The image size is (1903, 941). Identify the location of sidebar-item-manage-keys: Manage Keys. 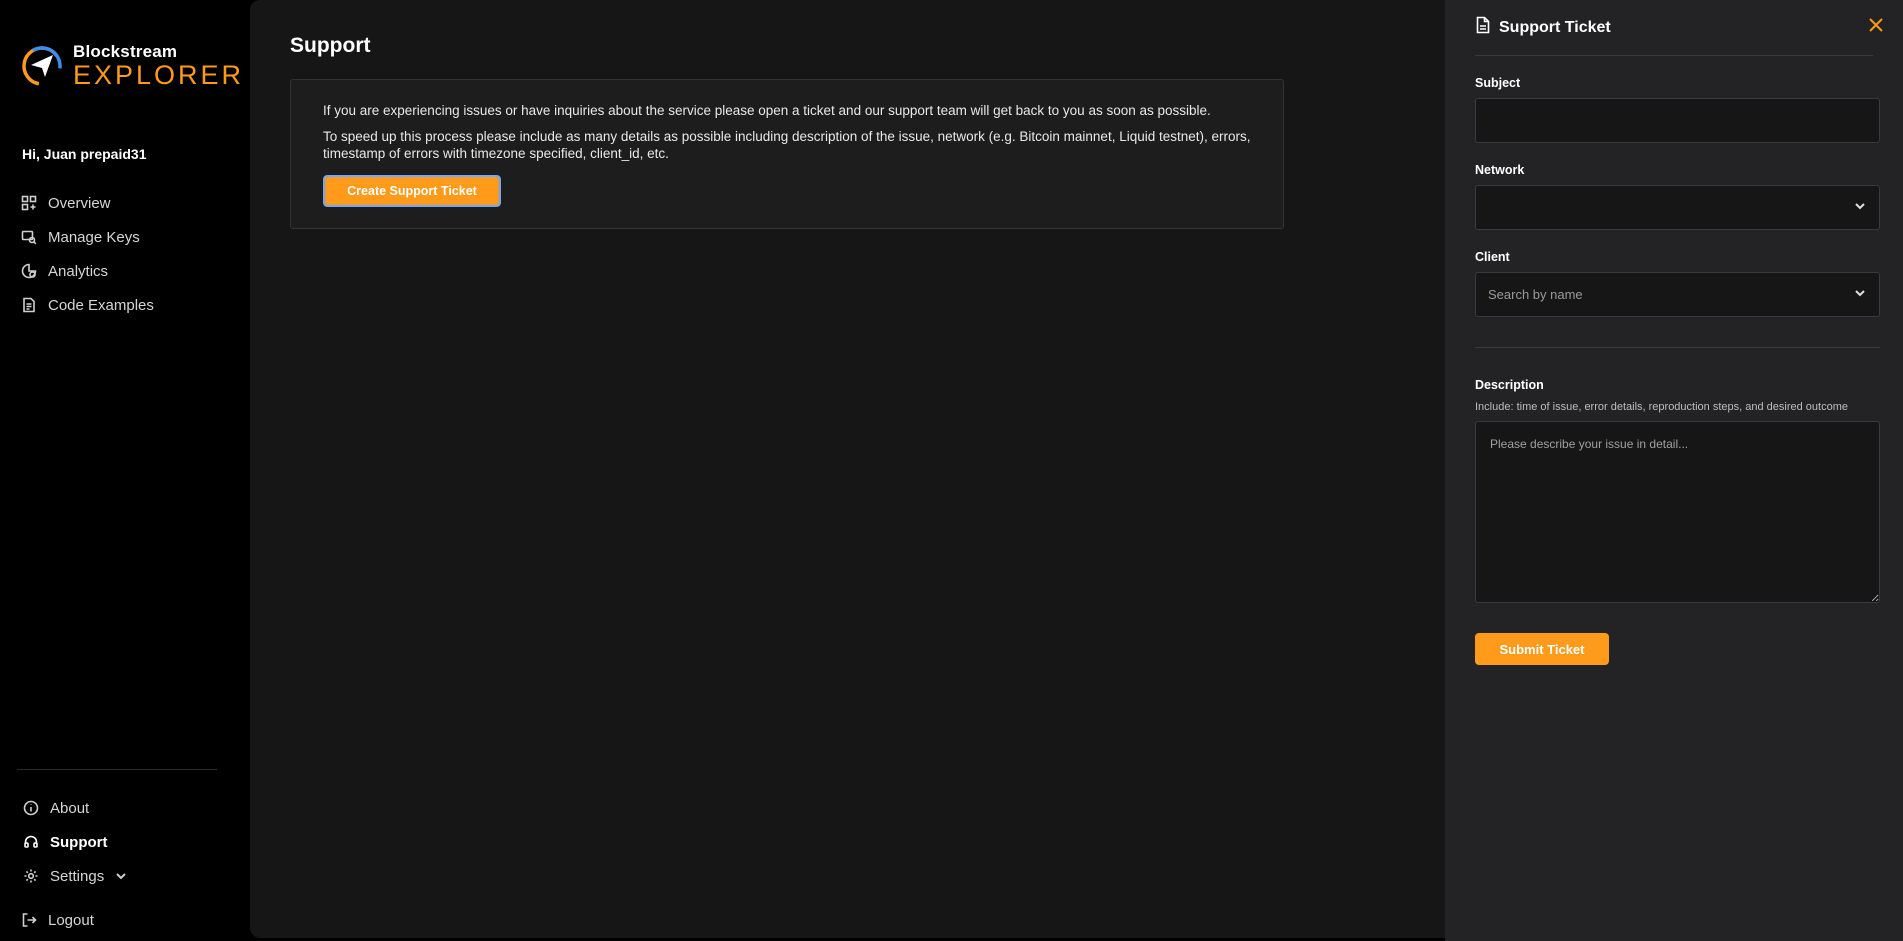
(125, 237).